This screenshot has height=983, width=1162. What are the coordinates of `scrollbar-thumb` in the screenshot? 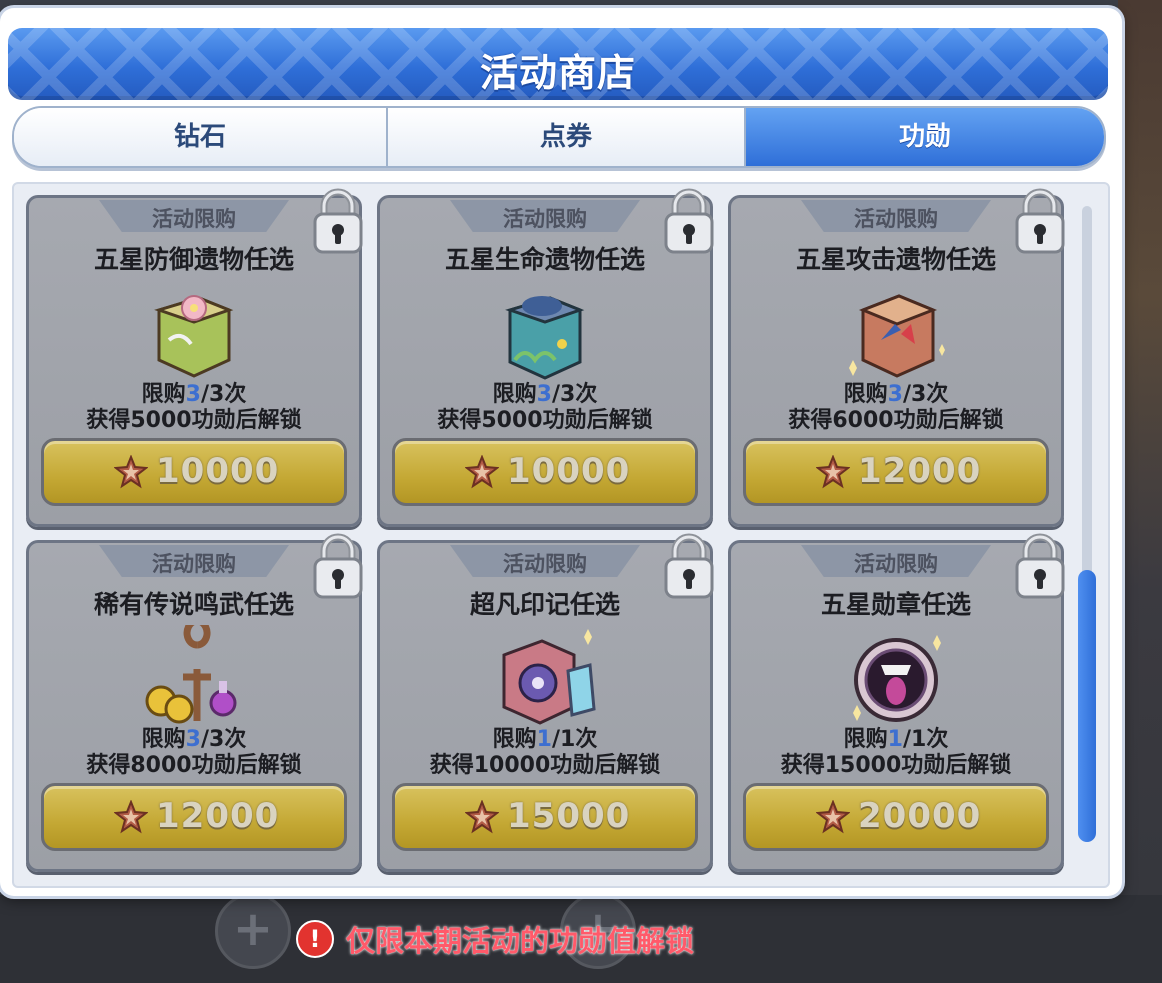 It's located at (1087, 706).